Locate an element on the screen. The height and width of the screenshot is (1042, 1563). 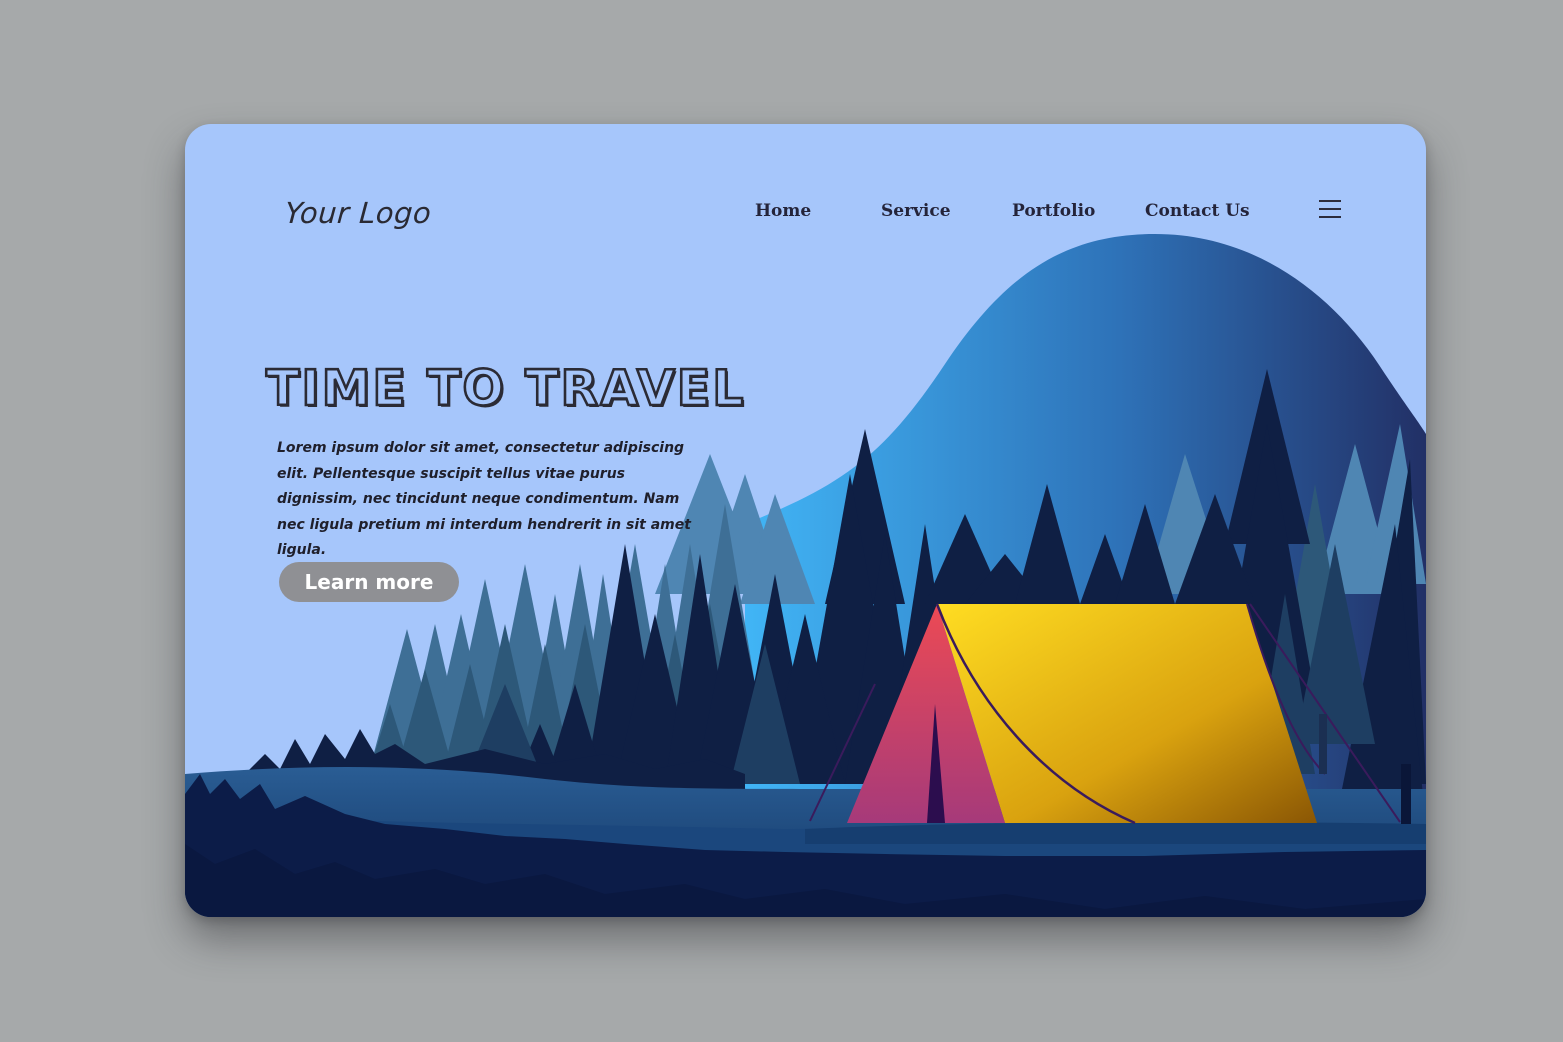
nav-home: Home is located at coordinates (783, 211).